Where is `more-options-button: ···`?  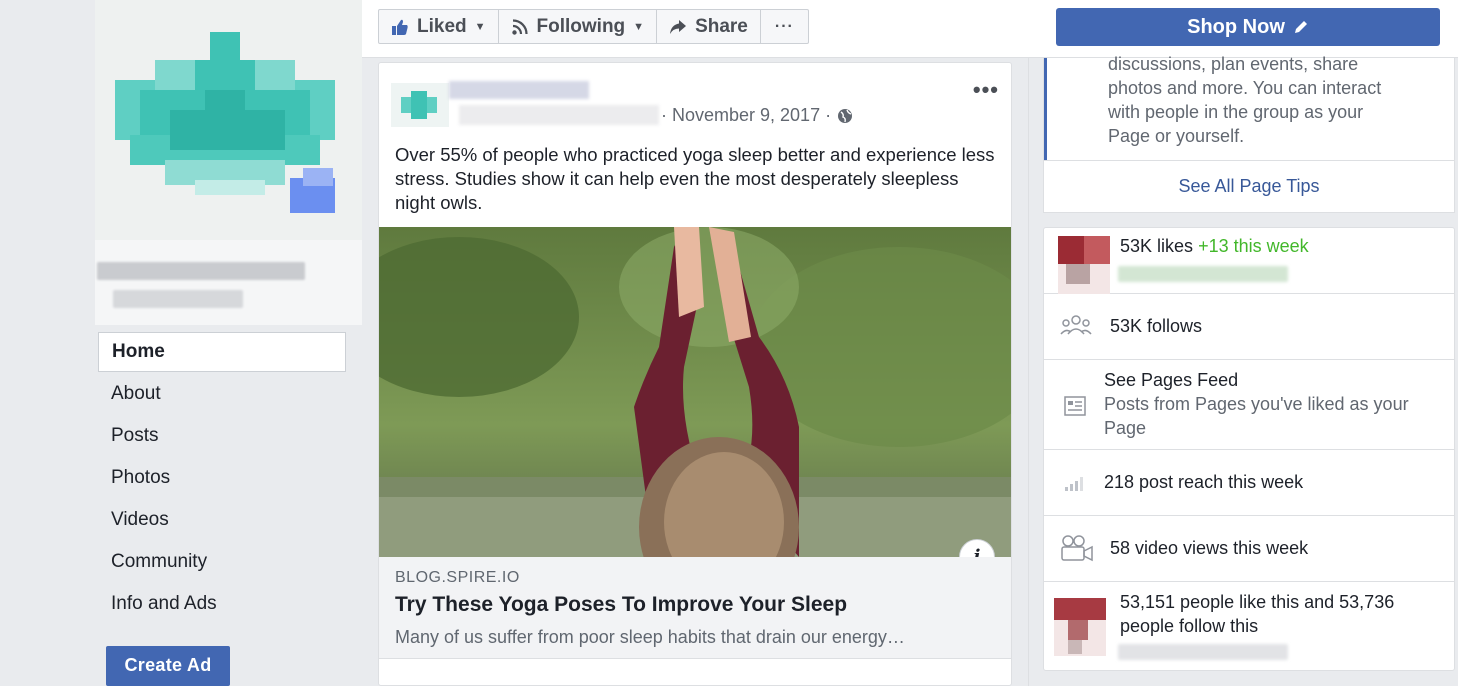 more-options-button: ··· is located at coordinates (784, 26).